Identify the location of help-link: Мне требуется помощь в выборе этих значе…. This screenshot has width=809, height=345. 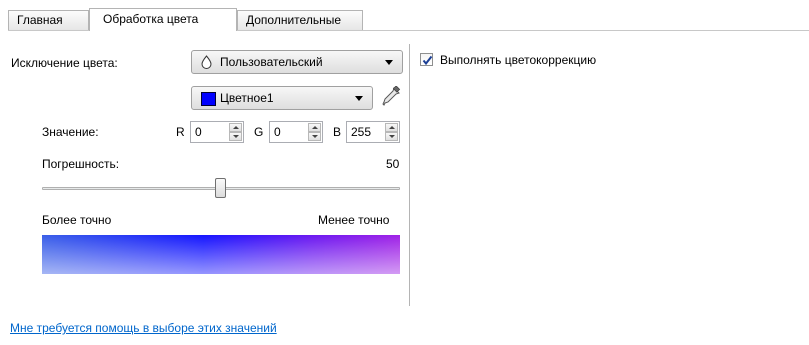
(143, 328).